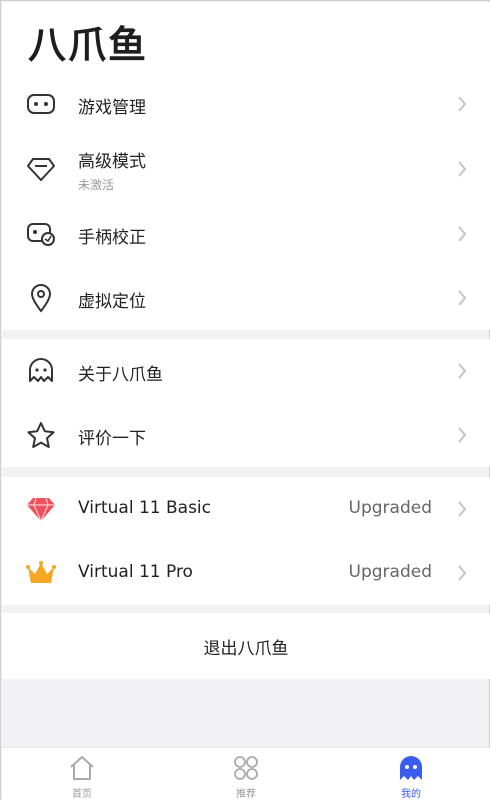 Image resolution: width=490 pixels, height=800 pixels. What do you see at coordinates (246, 234) in the screenshot?
I see `menu-item-controller-calibration: 手柄校正` at bounding box center [246, 234].